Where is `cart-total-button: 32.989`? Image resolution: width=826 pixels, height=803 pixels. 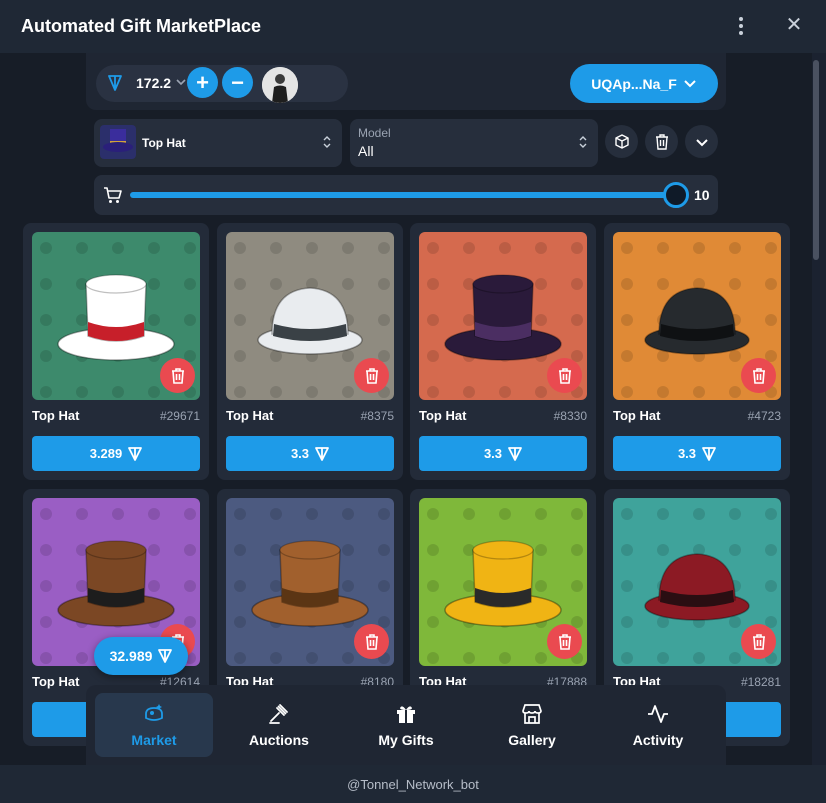
cart-total-button: 32.989 is located at coordinates (141, 656).